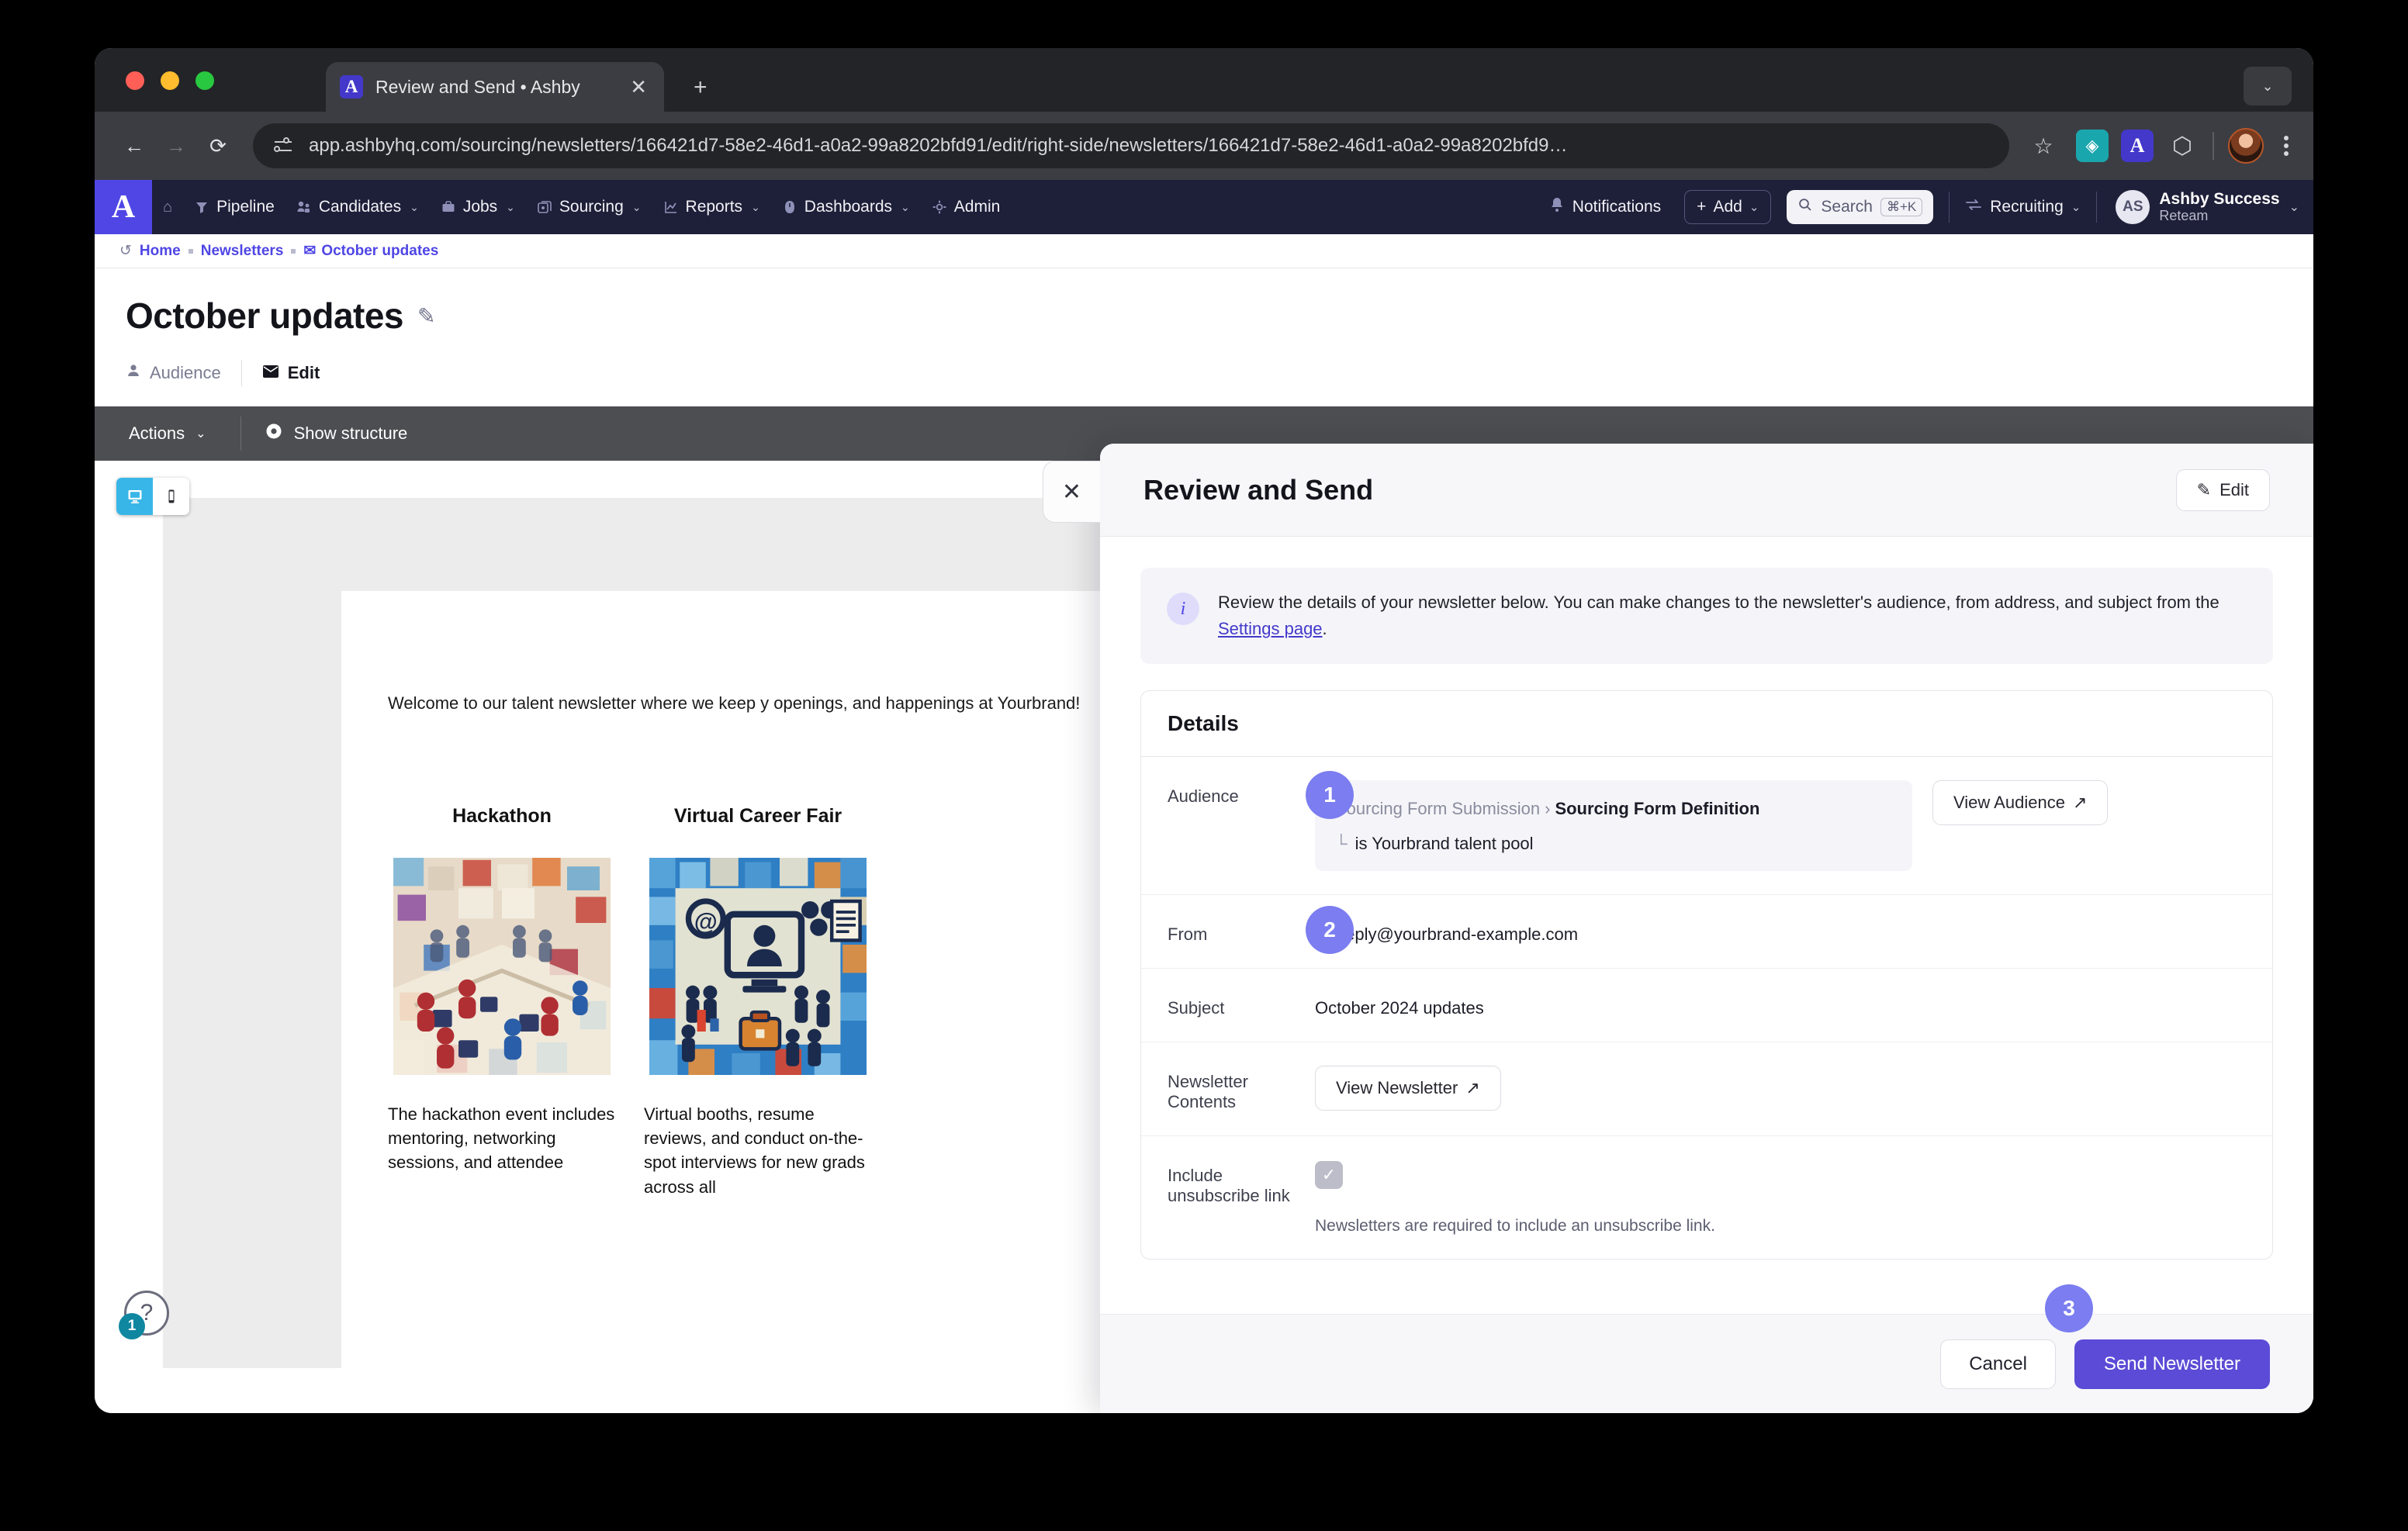 Image resolution: width=2408 pixels, height=1531 pixels. I want to click on nav-label-jobs: Jobs, so click(480, 207).